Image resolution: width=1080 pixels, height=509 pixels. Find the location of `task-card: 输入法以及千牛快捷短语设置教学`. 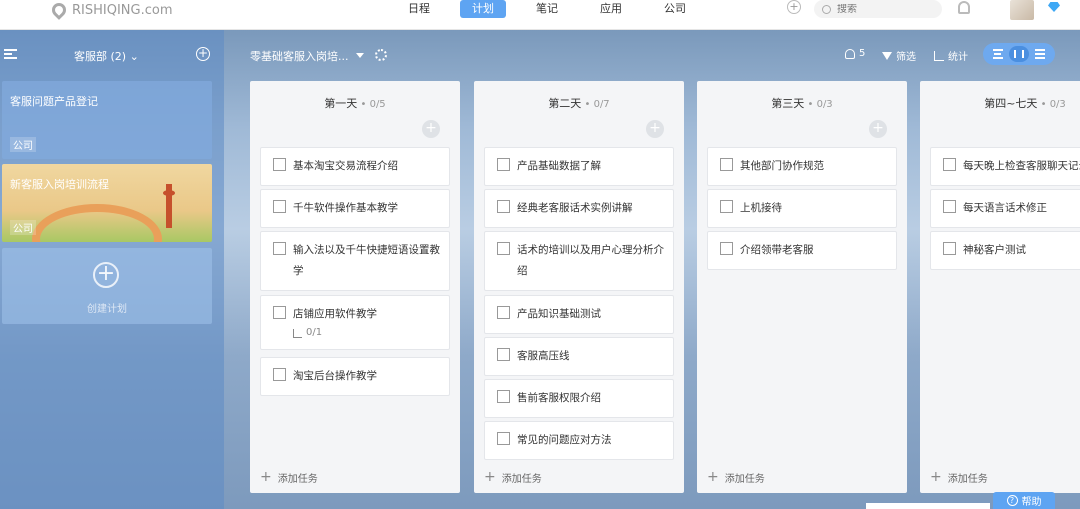

task-card: 输入法以及千牛快捷短语设置教学 is located at coordinates (355, 261).